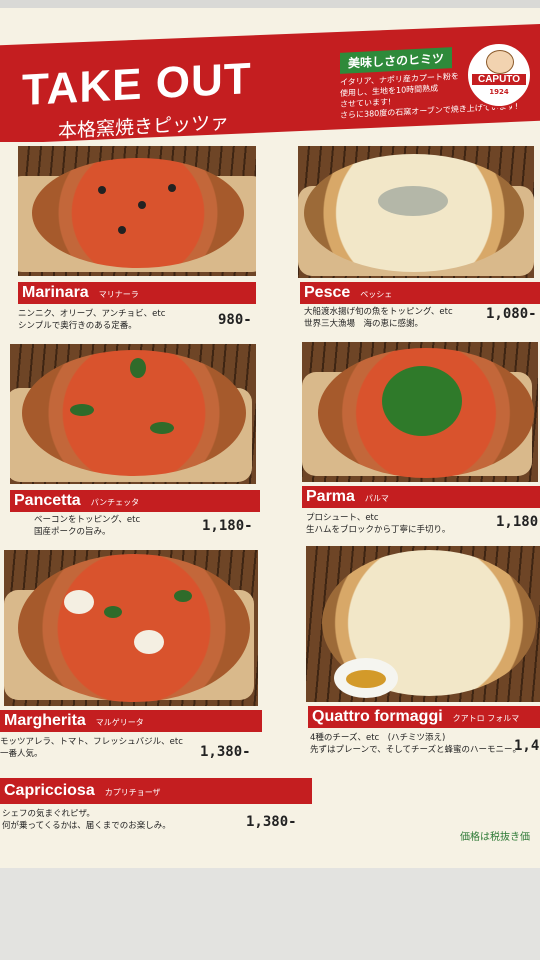 Image resolution: width=540 pixels, height=960 pixels. I want to click on capricciosa-label: Capricciosa カプリチョーザ, so click(156, 791).